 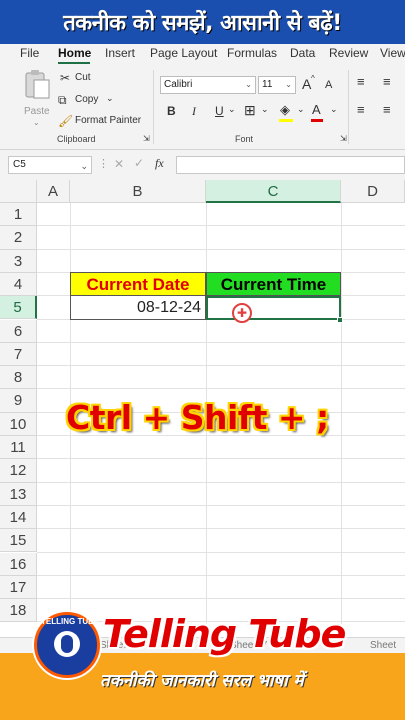 I want to click on font-size-value: 11, so click(x=267, y=84).